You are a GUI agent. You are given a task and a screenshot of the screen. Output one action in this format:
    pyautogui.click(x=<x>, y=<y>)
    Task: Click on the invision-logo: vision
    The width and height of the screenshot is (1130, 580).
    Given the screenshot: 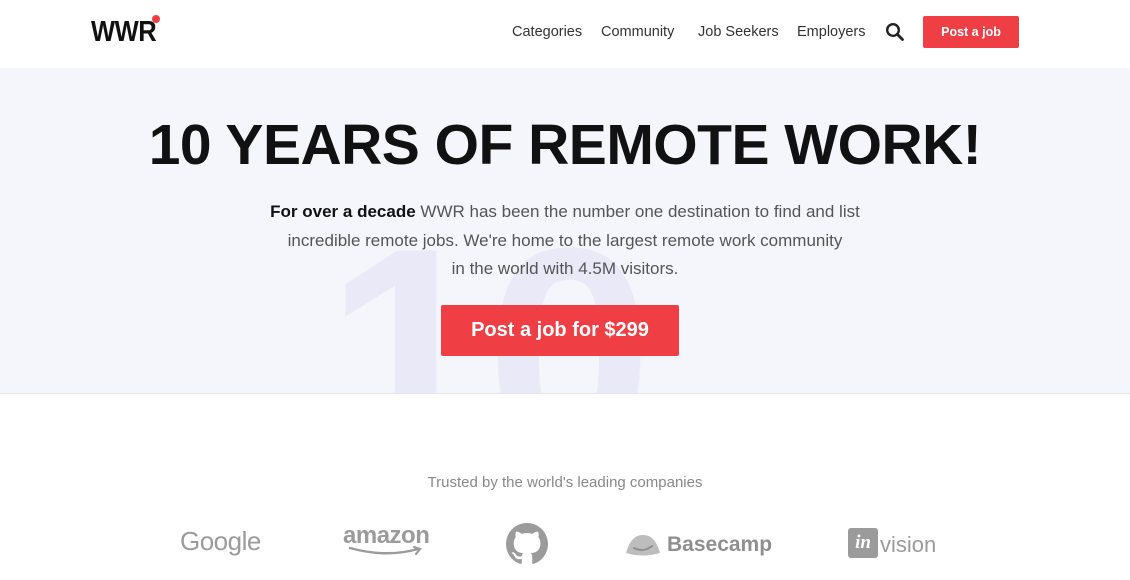 What is the action you would take?
    pyautogui.click(x=908, y=544)
    